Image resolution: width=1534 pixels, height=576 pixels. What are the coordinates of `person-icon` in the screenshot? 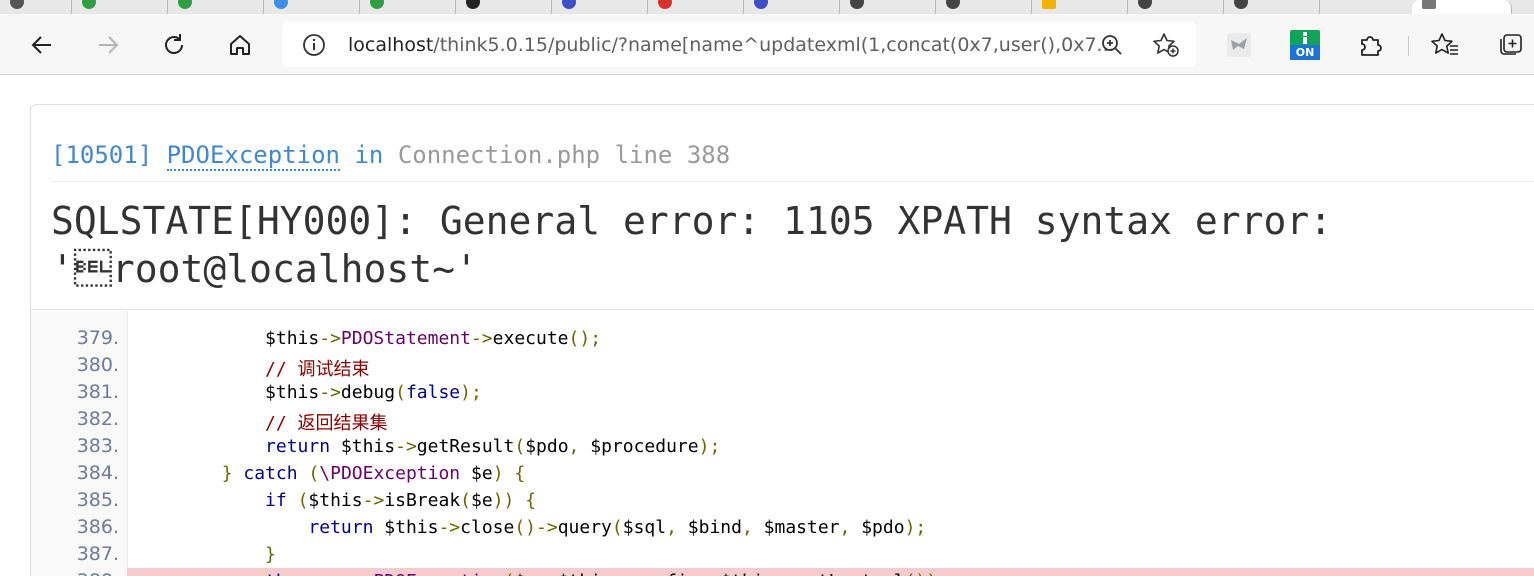 It's located at (1305, 38).